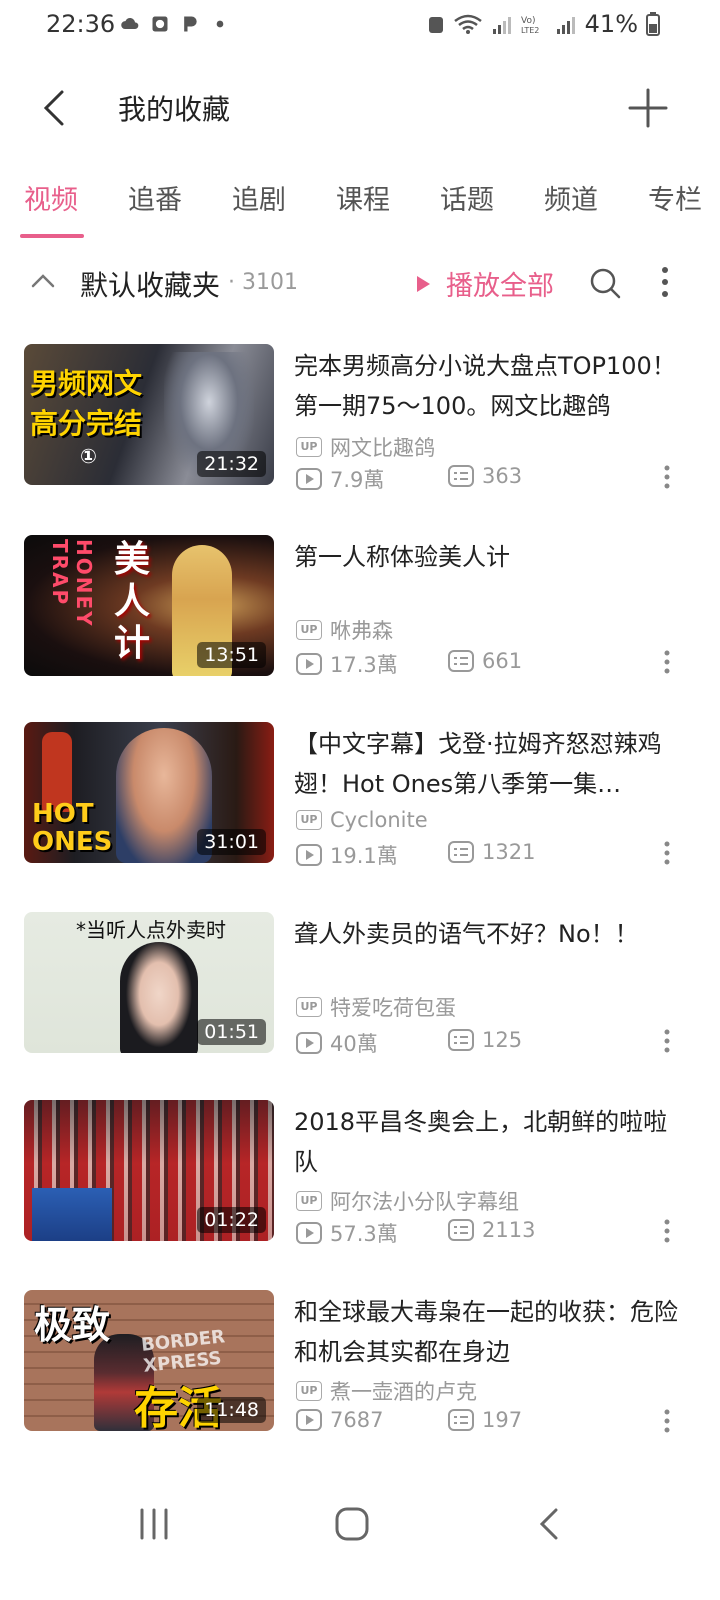 Image resolution: width=720 pixels, height=1600 pixels. I want to click on tab-drama: 追剧, so click(259, 197).